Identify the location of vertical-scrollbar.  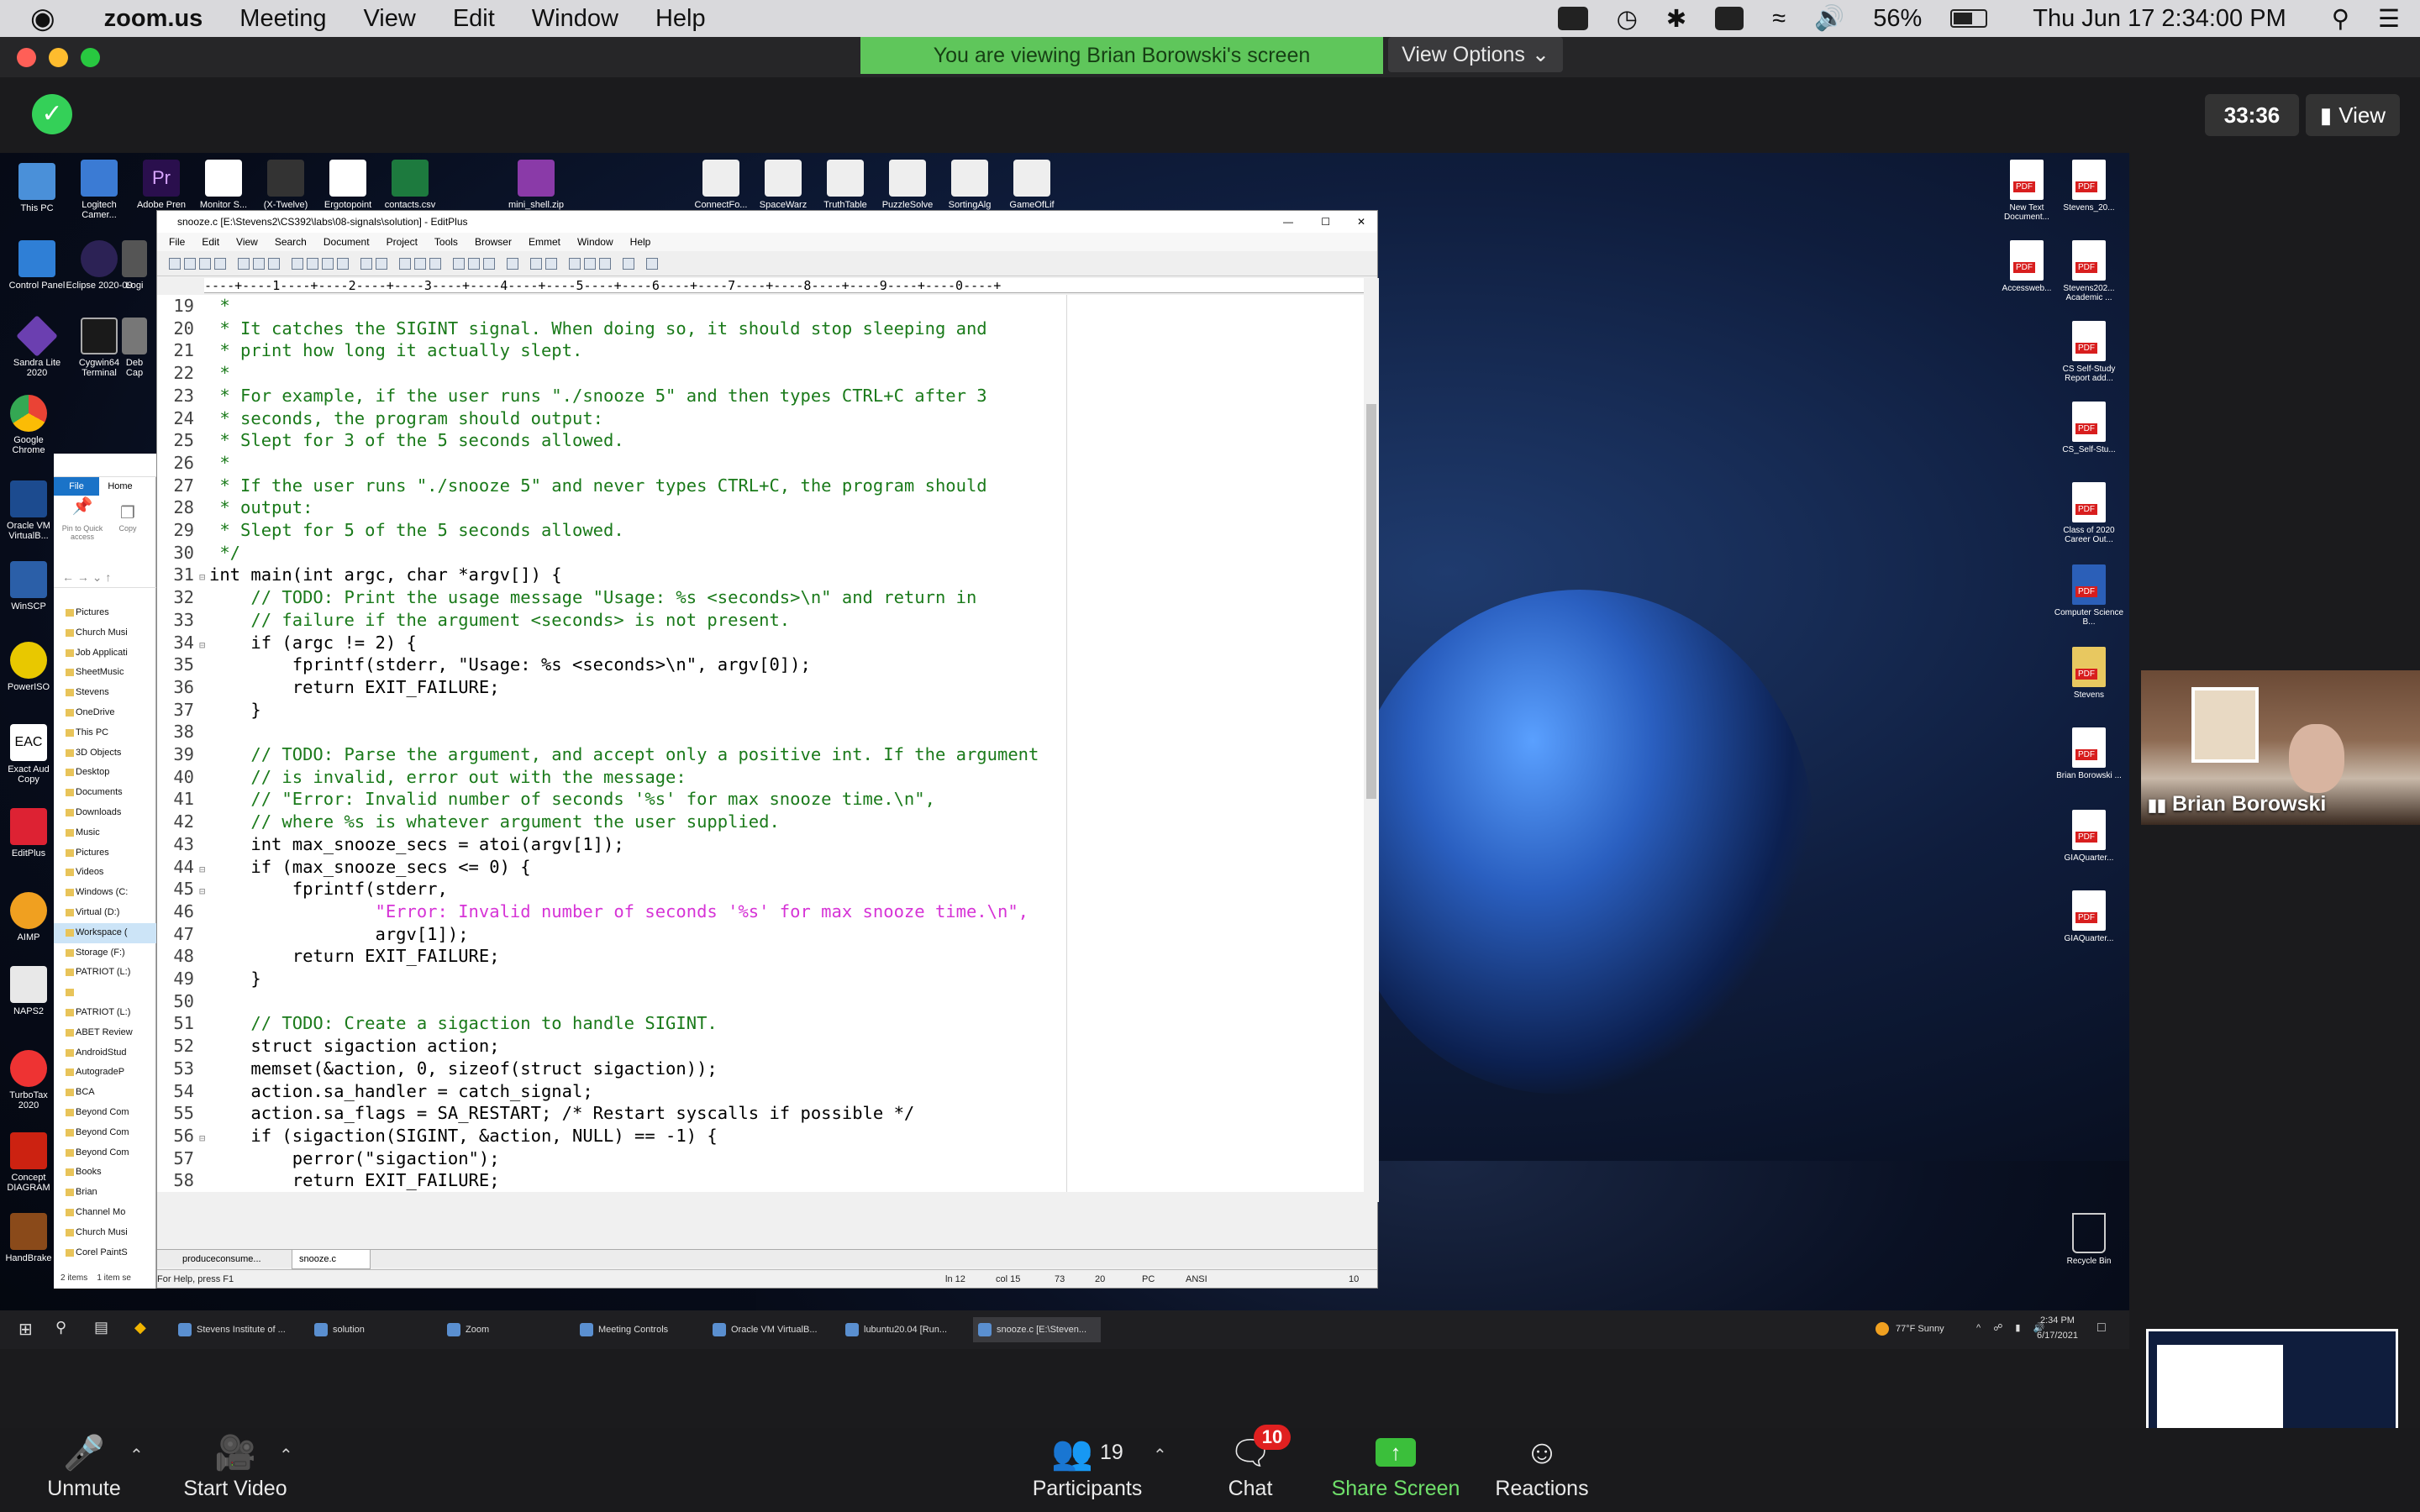
(1372, 740).